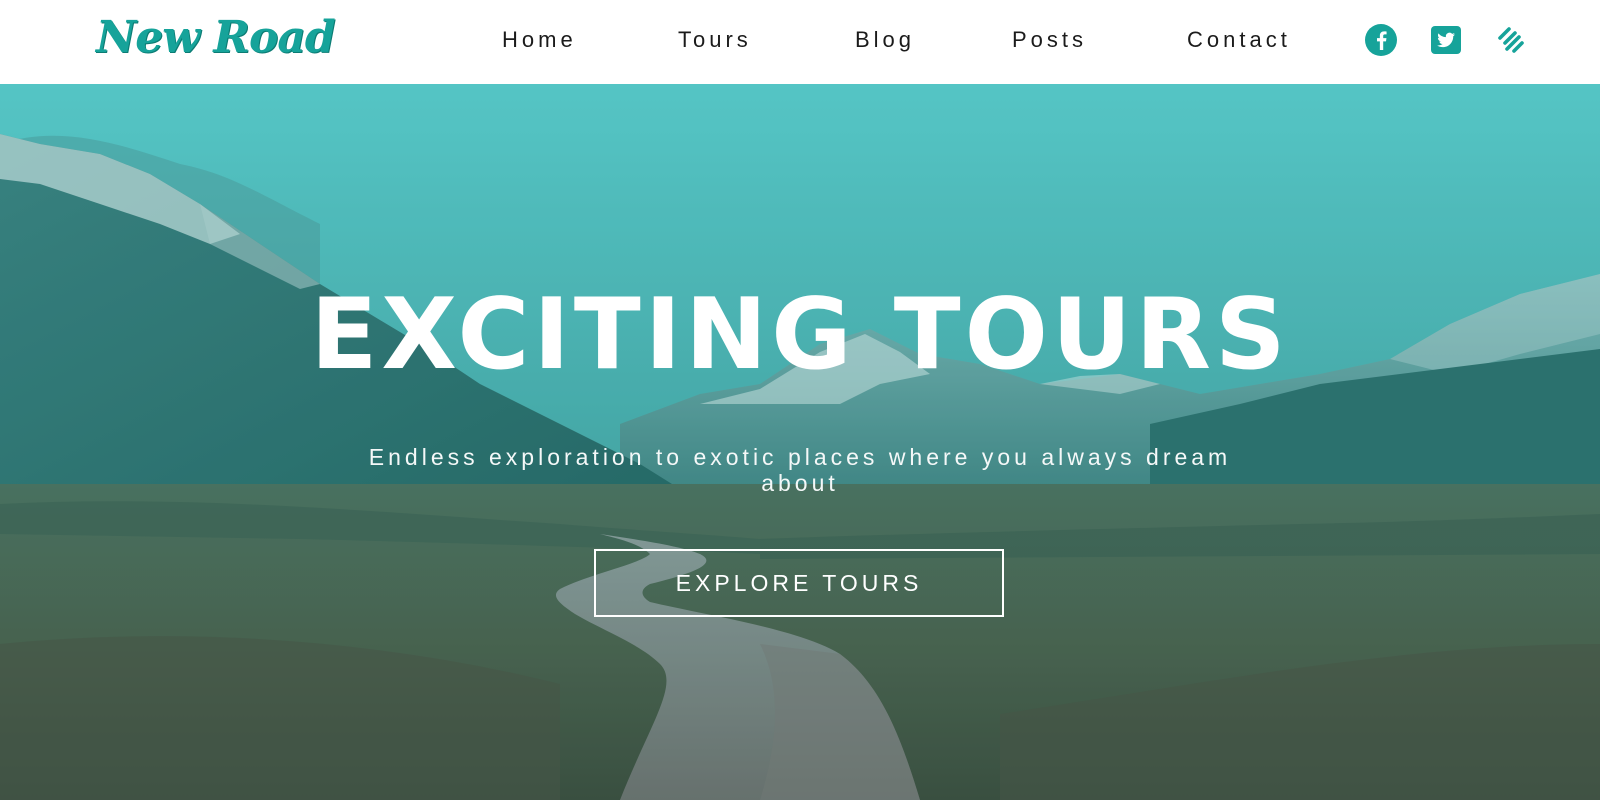 The width and height of the screenshot is (1600, 800). What do you see at coordinates (1511, 40) in the screenshot?
I see `squarespace-icon` at bounding box center [1511, 40].